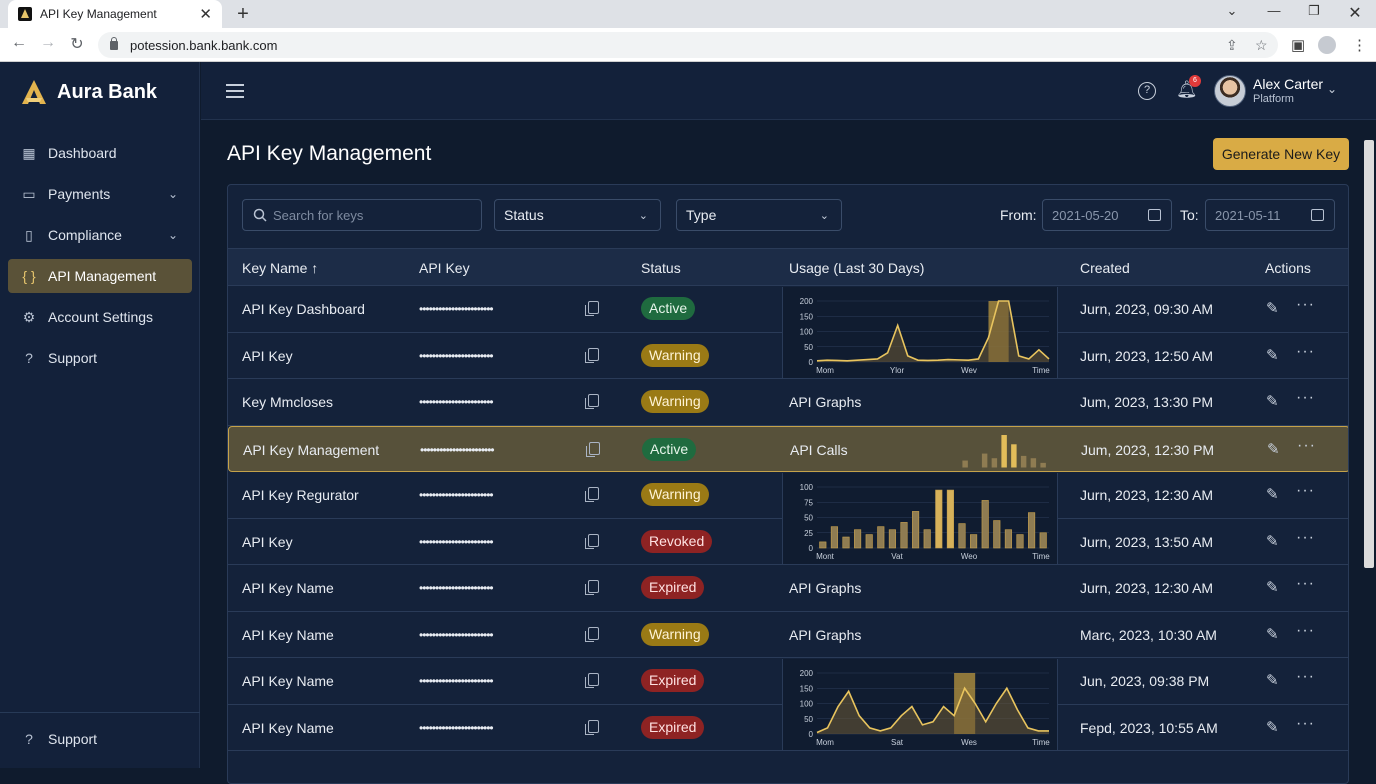  I want to click on sidebar-item-compliance: ▯ Compliance ⌄, so click(100, 235).